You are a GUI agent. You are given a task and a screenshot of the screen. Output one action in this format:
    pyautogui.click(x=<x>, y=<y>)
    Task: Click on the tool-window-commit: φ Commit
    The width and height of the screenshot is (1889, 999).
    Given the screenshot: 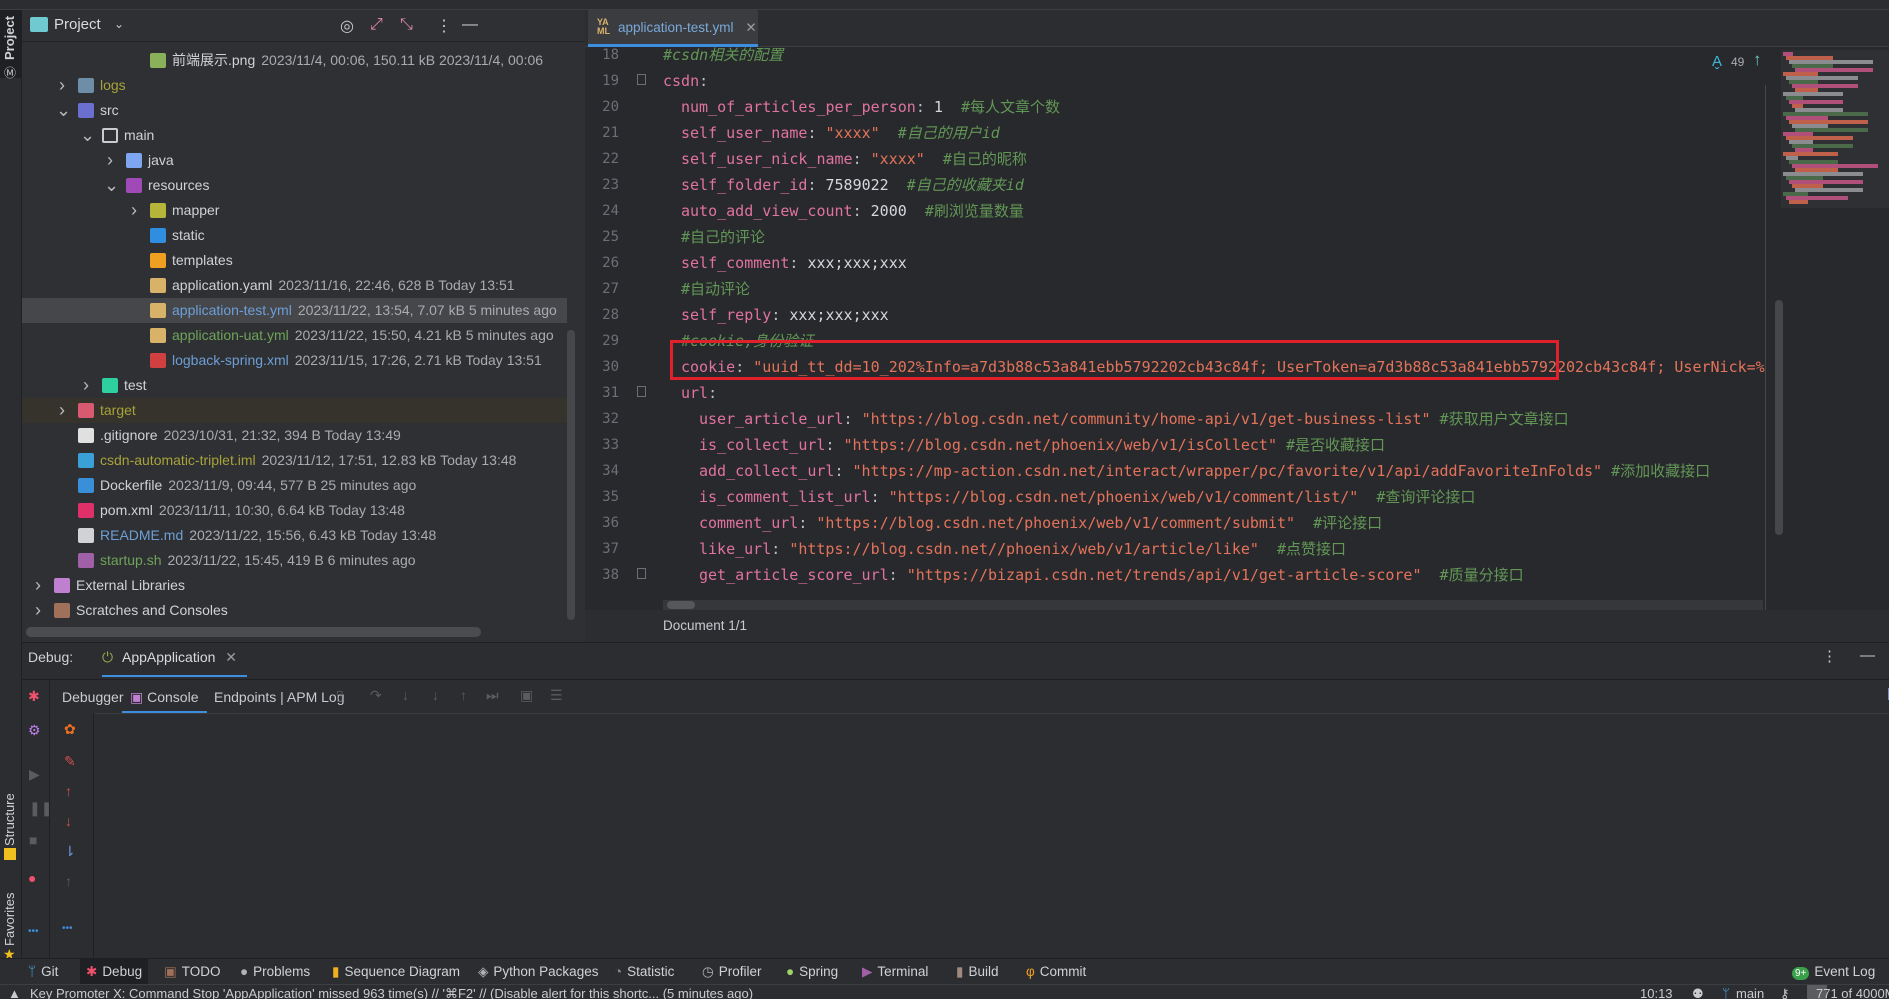 What is the action you would take?
    pyautogui.click(x=1056, y=972)
    